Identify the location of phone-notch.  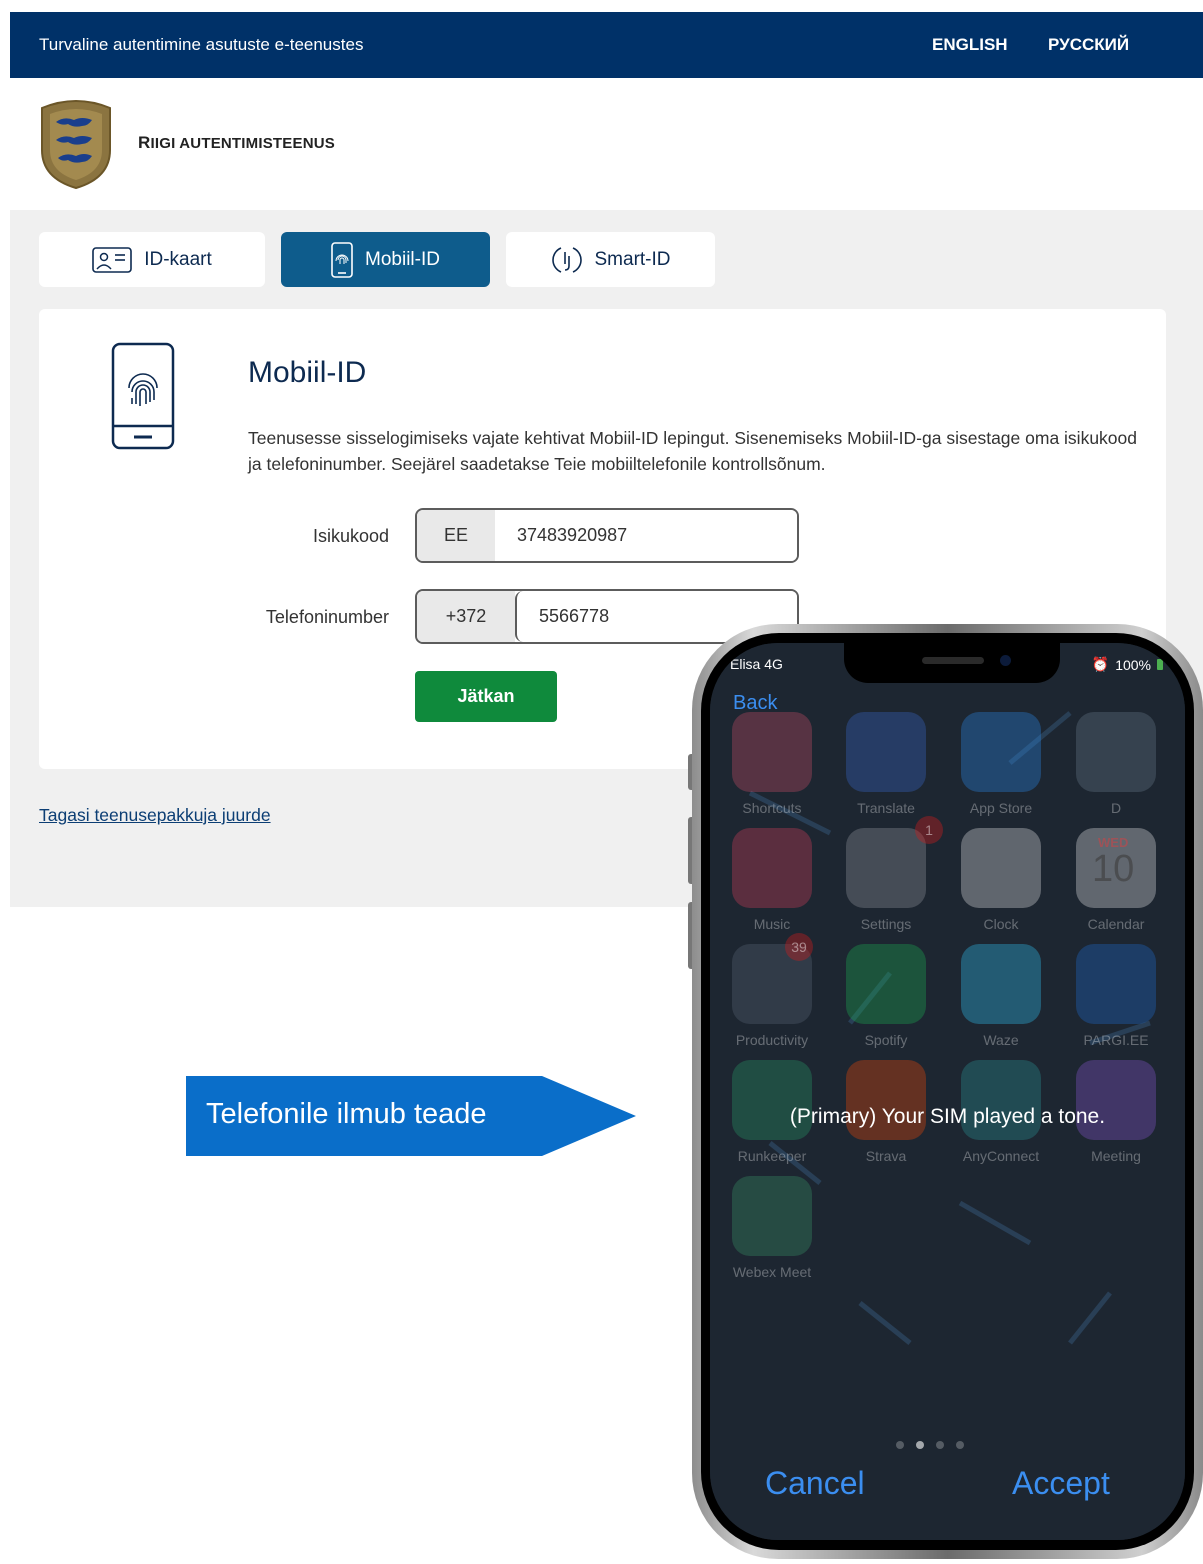
(952, 663).